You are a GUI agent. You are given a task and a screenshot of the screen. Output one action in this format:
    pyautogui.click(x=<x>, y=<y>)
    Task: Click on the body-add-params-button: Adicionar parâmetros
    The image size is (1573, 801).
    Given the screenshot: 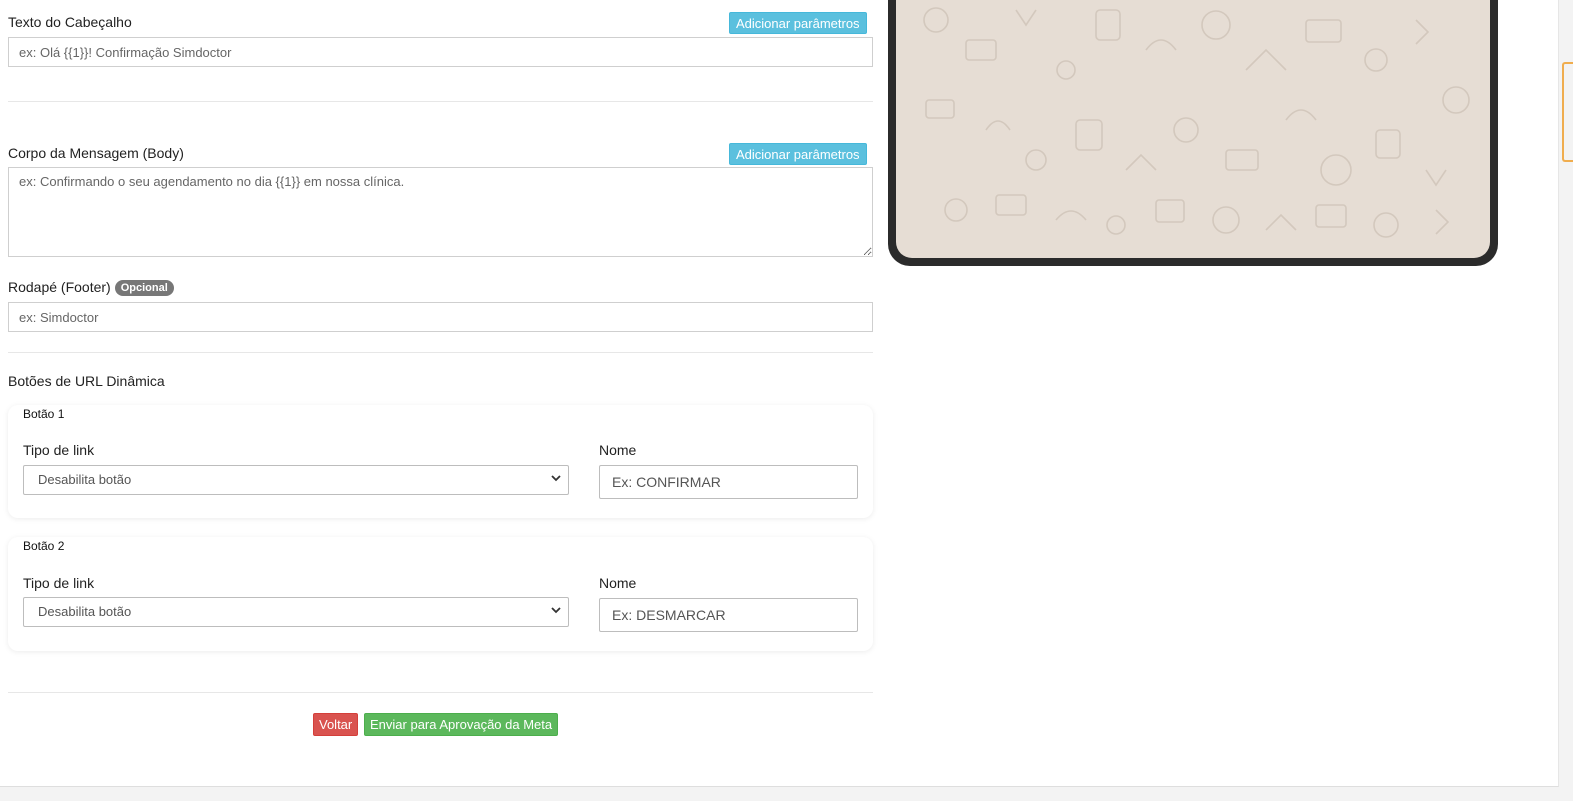 What is the action you would take?
    pyautogui.click(x=798, y=154)
    